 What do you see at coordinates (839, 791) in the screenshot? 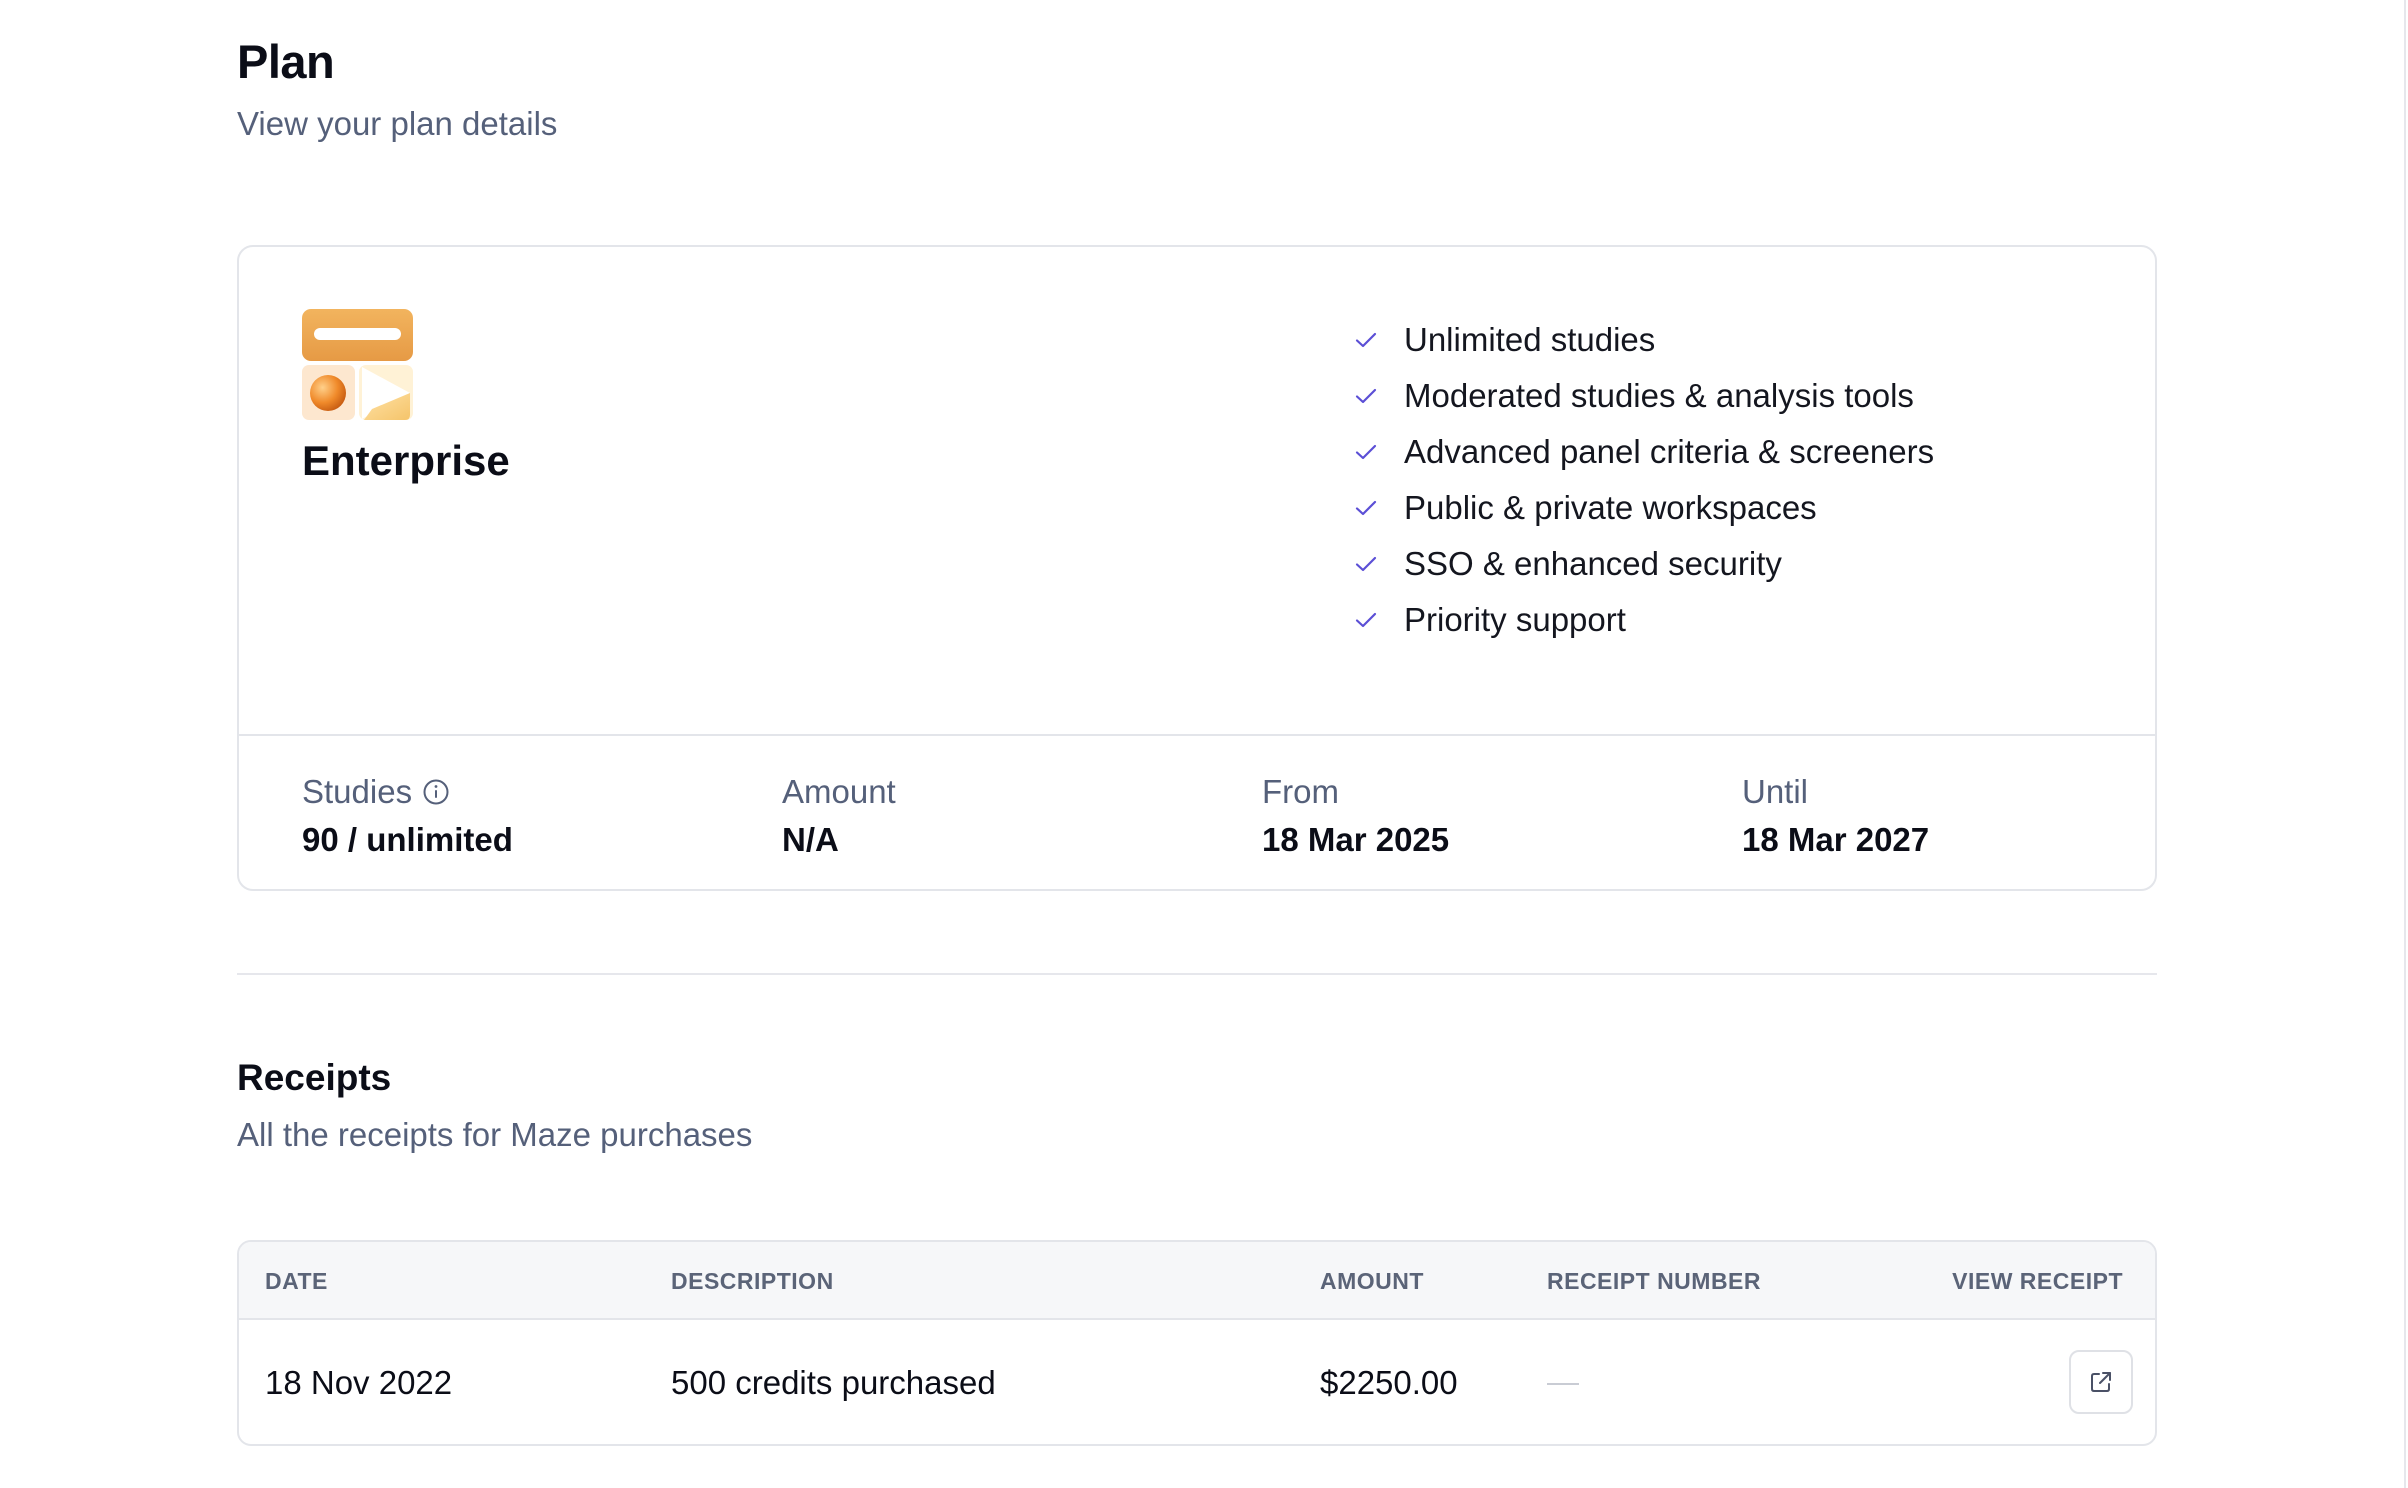
I see `stat-label: Amount` at bounding box center [839, 791].